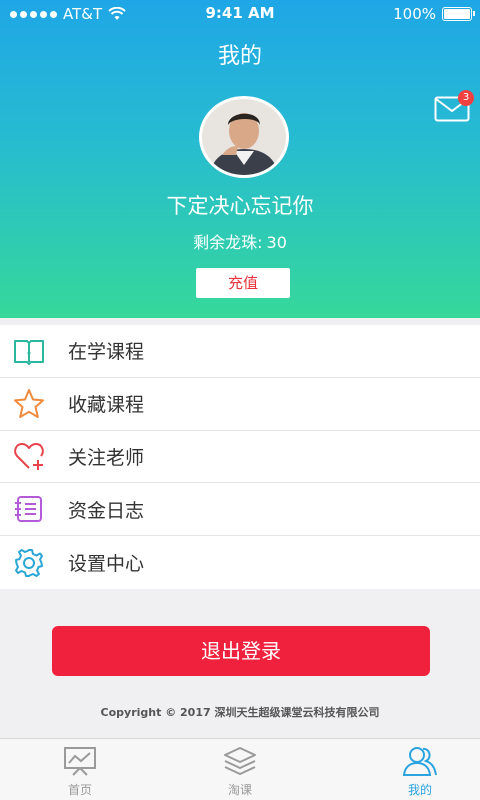 The height and width of the screenshot is (800, 480). I want to click on users-icon, so click(419, 761).